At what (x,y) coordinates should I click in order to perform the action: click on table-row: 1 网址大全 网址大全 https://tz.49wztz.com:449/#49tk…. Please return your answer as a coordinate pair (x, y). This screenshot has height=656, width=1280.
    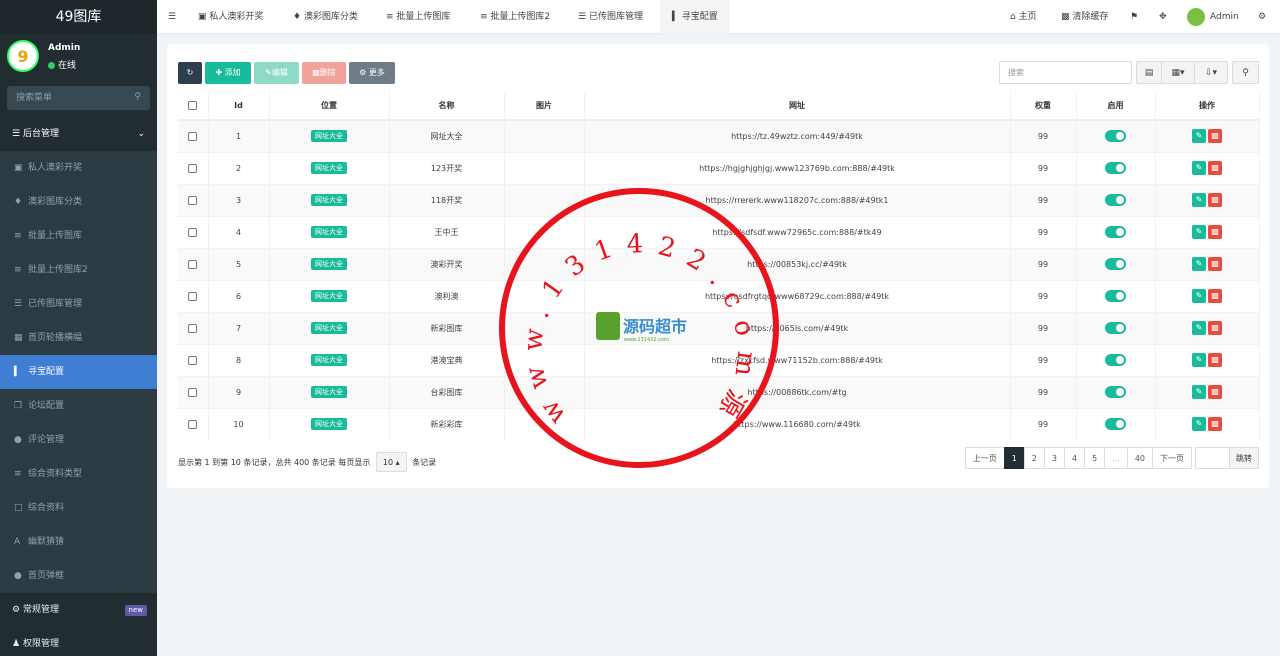
    Looking at the image, I should click on (719, 135).